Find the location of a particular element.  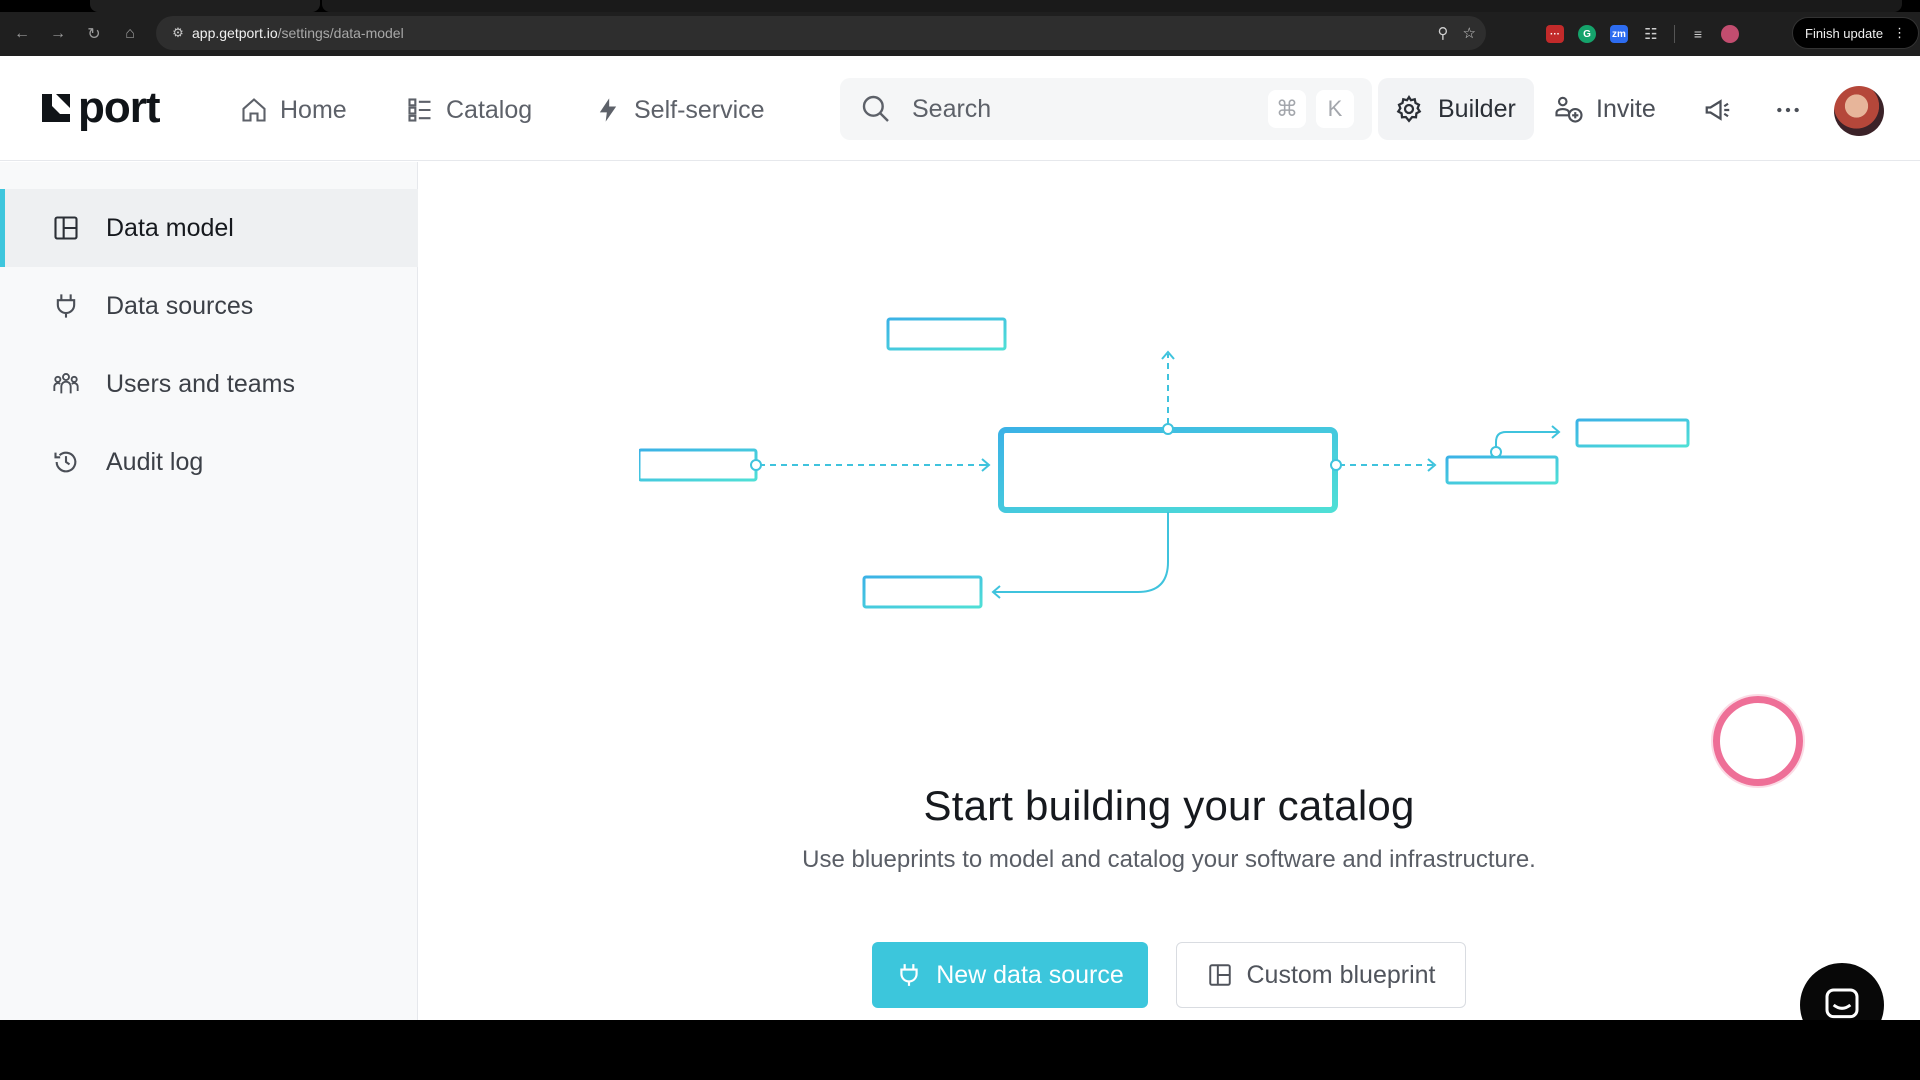

port-logo: port is located at coordinates (100, 107).